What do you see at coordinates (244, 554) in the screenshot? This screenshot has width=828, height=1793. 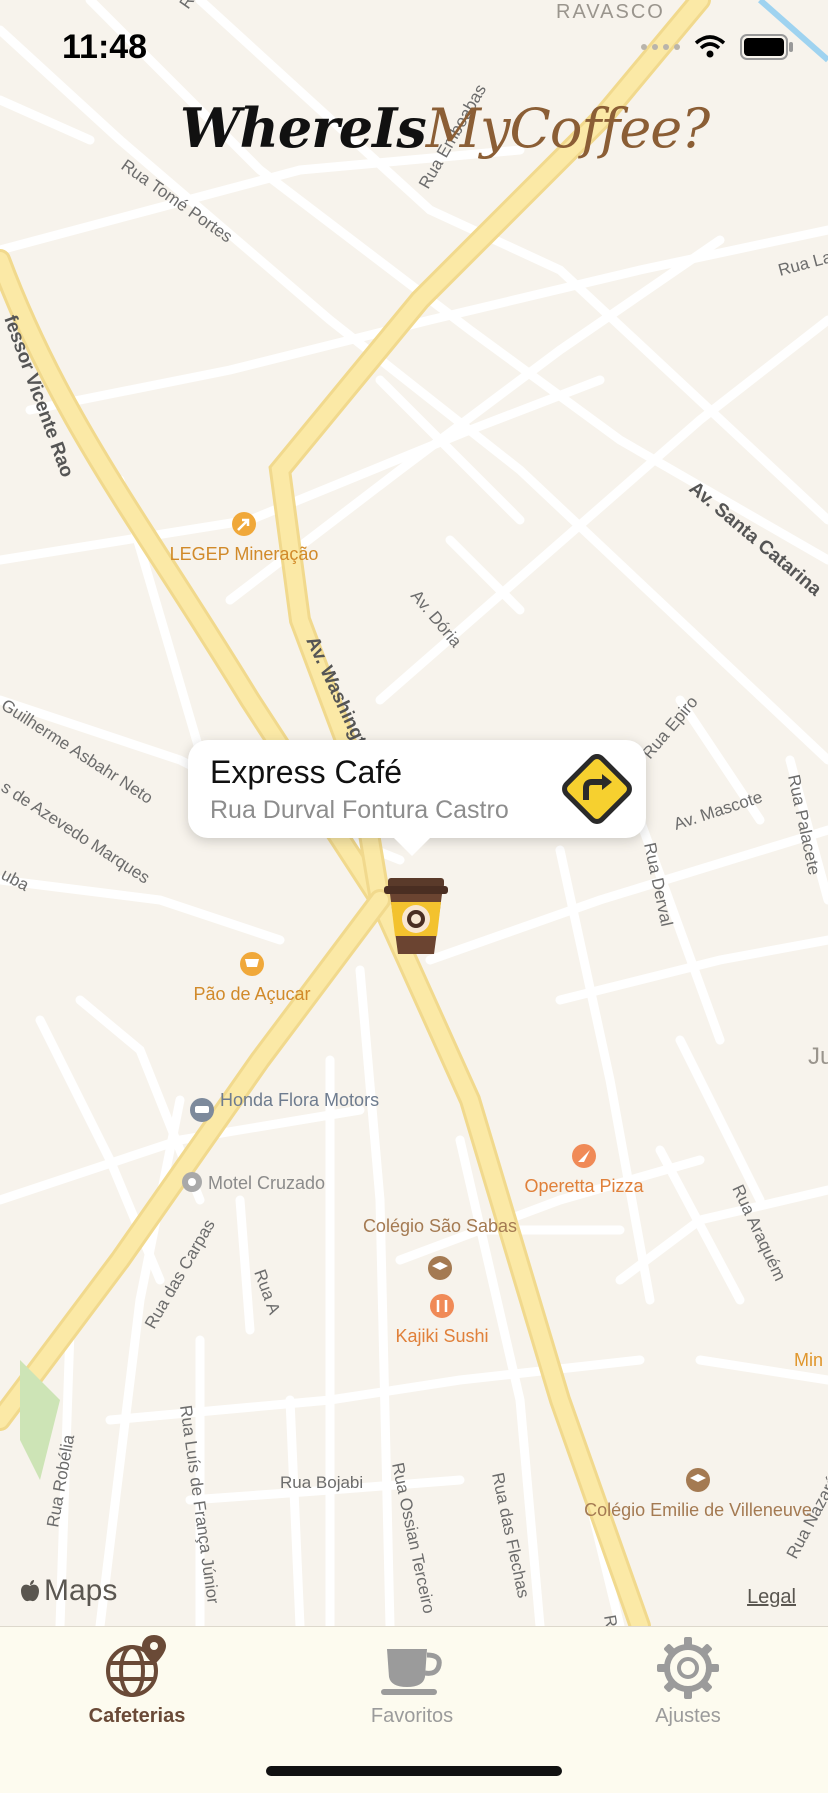 I see `poi-label: LEGEP Mineração` at bounding box center [244, 554].